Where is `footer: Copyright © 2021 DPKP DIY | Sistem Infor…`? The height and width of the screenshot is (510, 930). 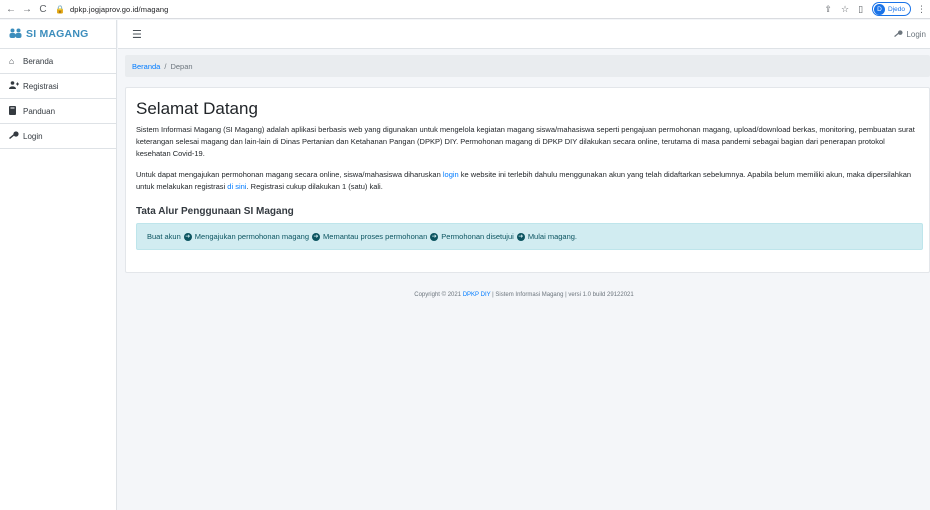 footer: Copyright © 2021 DPKP DIY | Sistem Infor… is located at coordinates (524, 295).